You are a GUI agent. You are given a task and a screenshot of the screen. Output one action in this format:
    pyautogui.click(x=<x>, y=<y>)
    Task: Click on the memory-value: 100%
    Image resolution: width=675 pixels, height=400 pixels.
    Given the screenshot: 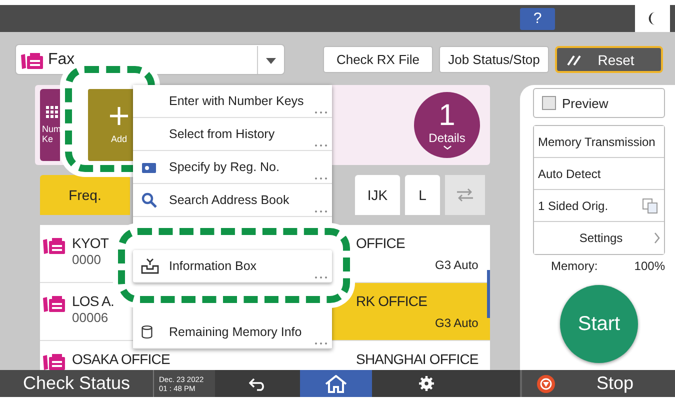 What is the action you would take?
    pyautogui.click(x=649, y=266)
    